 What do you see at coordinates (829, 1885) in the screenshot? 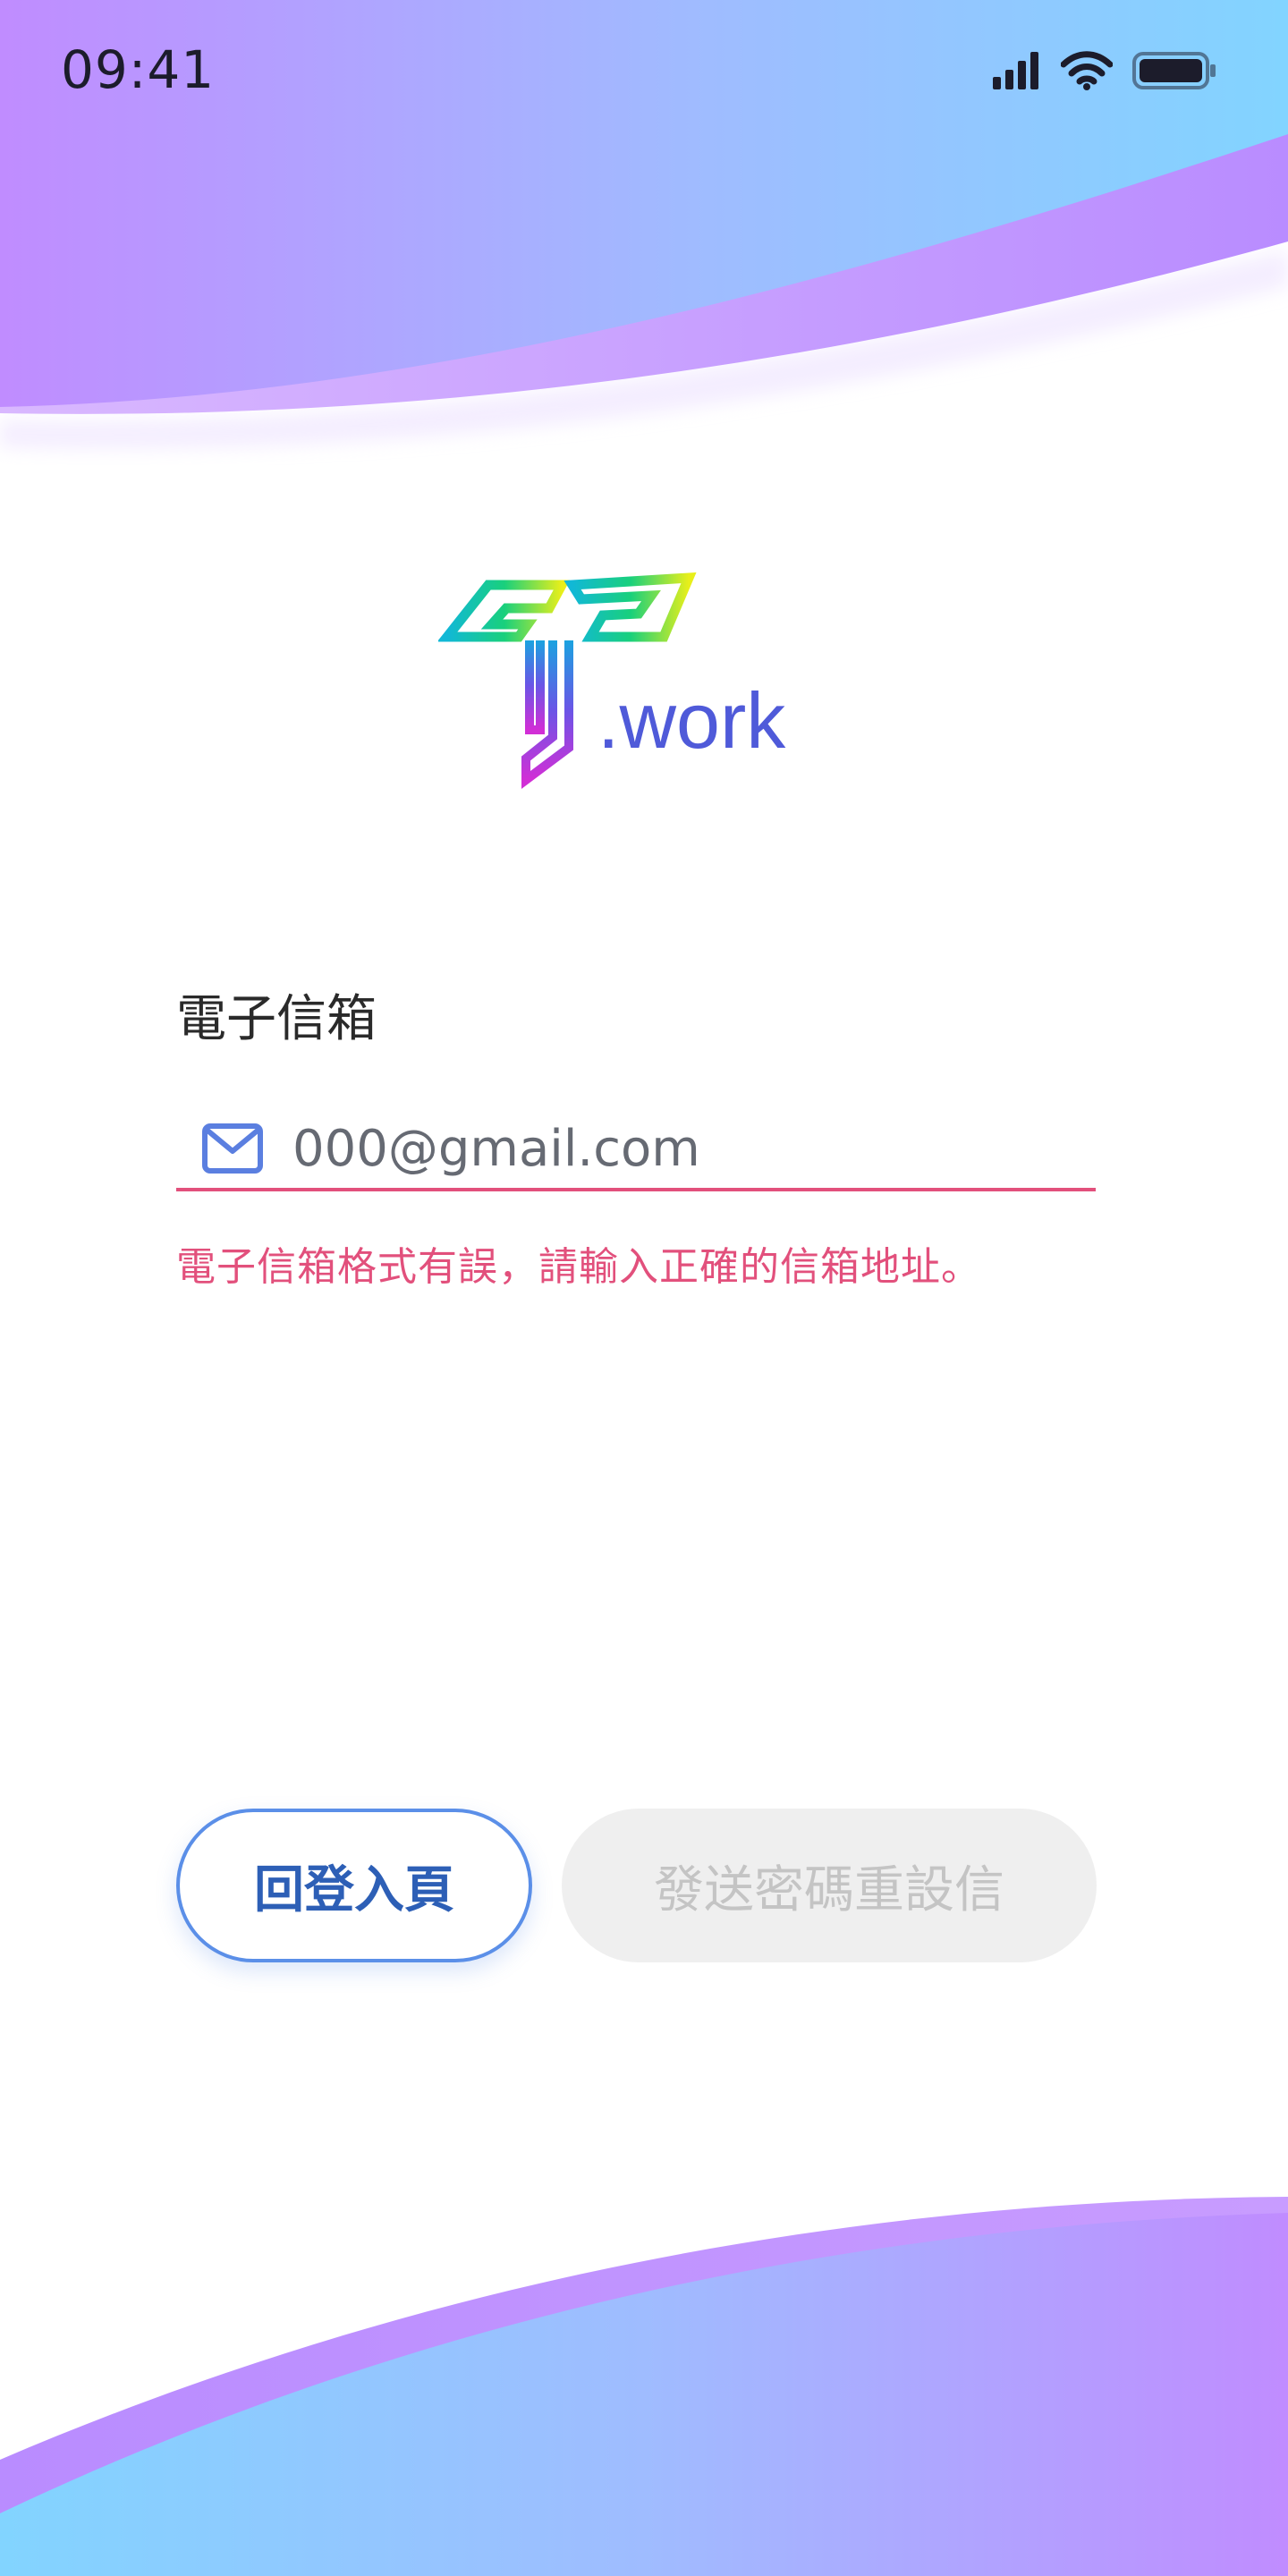
I see `send-reset-email-button: 發送密碼重設信` at bounding box center [829, 1885].